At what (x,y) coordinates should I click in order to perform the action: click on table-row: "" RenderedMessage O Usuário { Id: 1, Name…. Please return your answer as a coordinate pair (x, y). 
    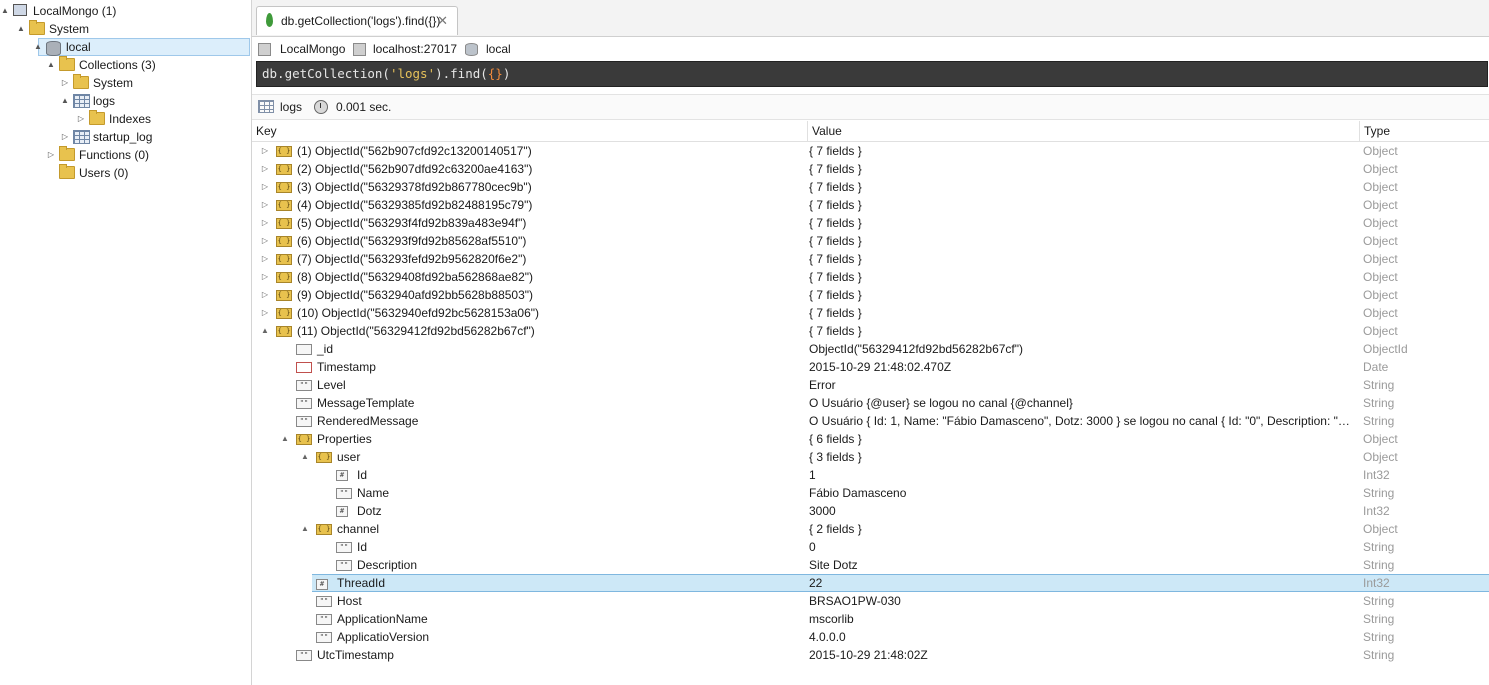
    Looking at the image, I should click on (870, 421).